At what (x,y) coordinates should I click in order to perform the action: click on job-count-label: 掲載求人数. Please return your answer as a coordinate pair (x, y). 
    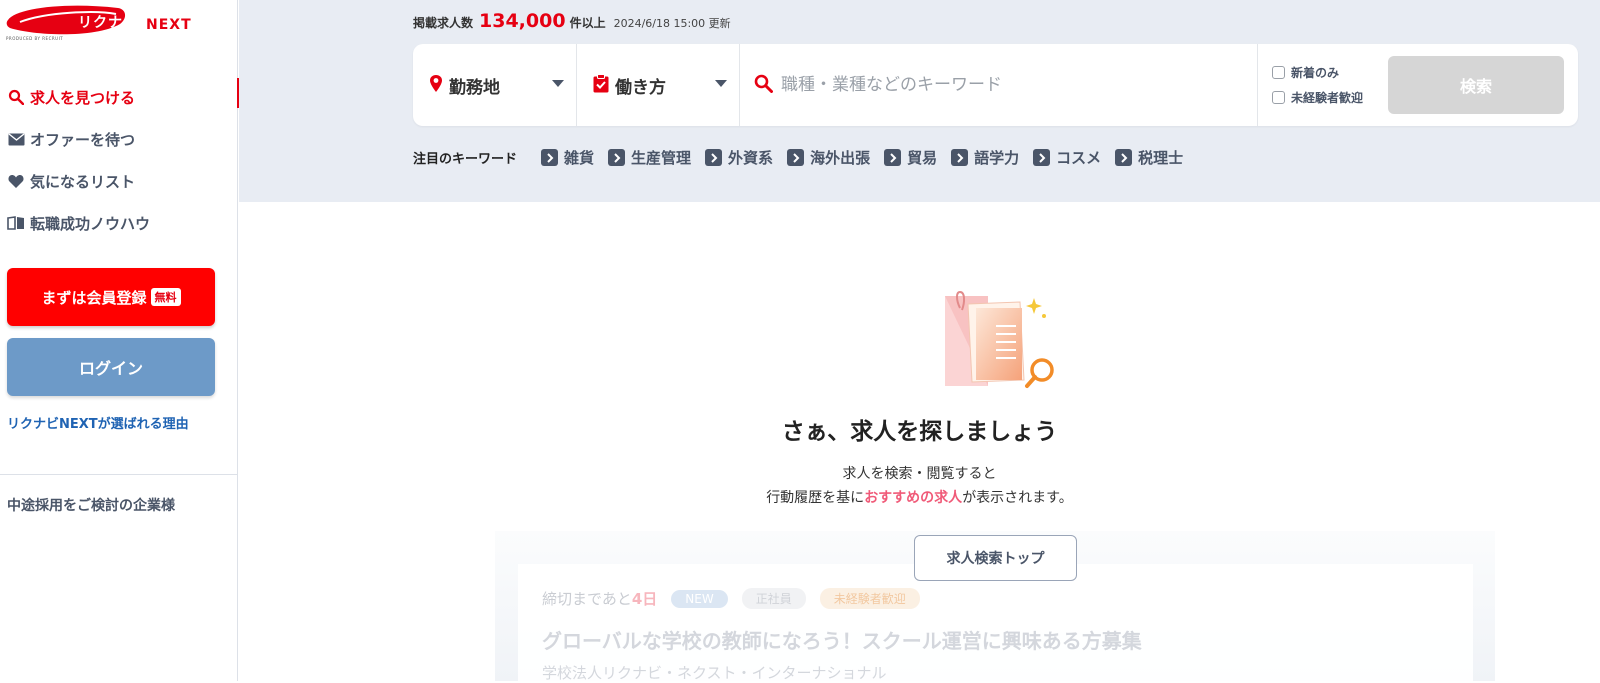
    Looking at the image, I should click on (443, 23).